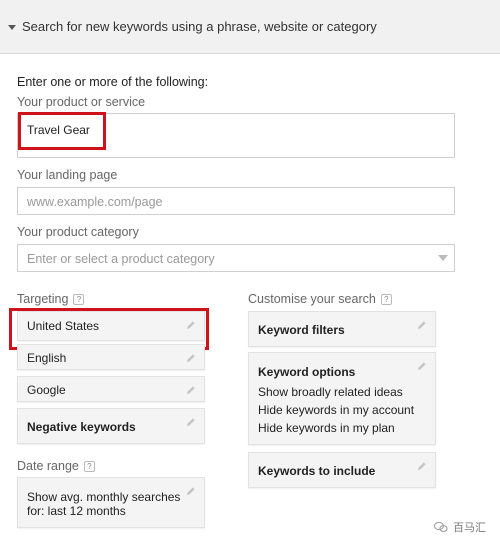 The image size is (500, 549). I want to click on negative-keywords-label: Negative keywords, so click(81, 427).